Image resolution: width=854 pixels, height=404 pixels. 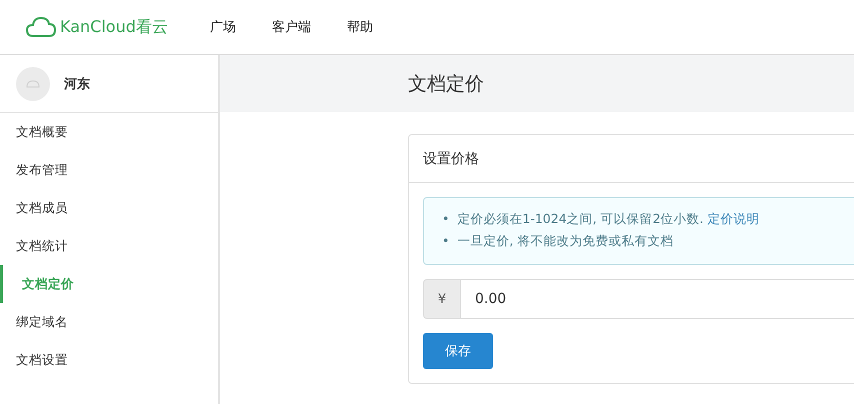 I want to click on sidebar-item: 发布管理, so click(x=109, y=170).